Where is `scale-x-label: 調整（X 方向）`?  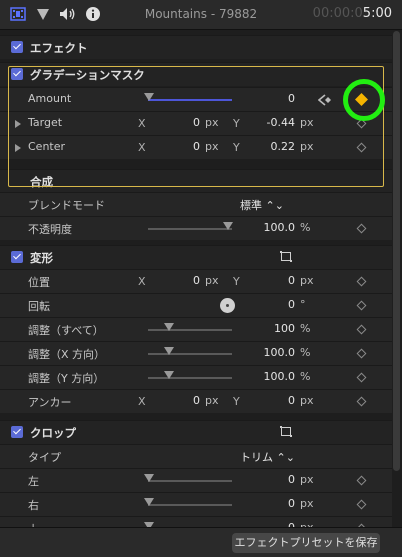 scale-x-label: 調整（X 方向） is located at coordinates (67, 354).